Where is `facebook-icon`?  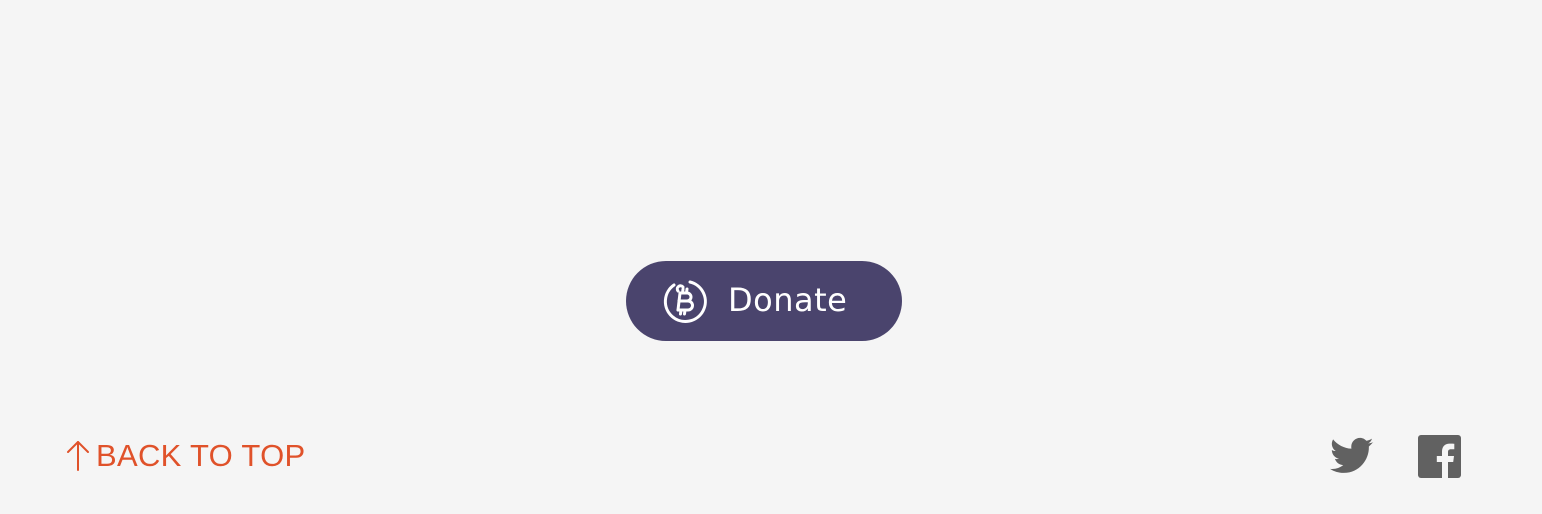 facebook-icon is located at coordinates (1439, 458).